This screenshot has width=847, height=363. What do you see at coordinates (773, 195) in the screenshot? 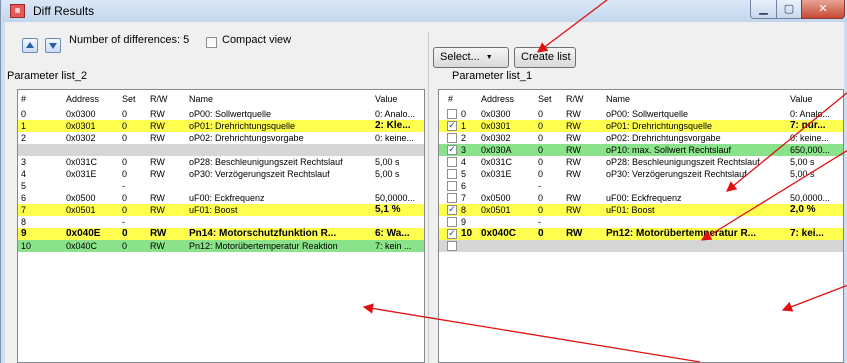
I see `arrow-to-yellow-row-right` at bounding box center [773, 195].